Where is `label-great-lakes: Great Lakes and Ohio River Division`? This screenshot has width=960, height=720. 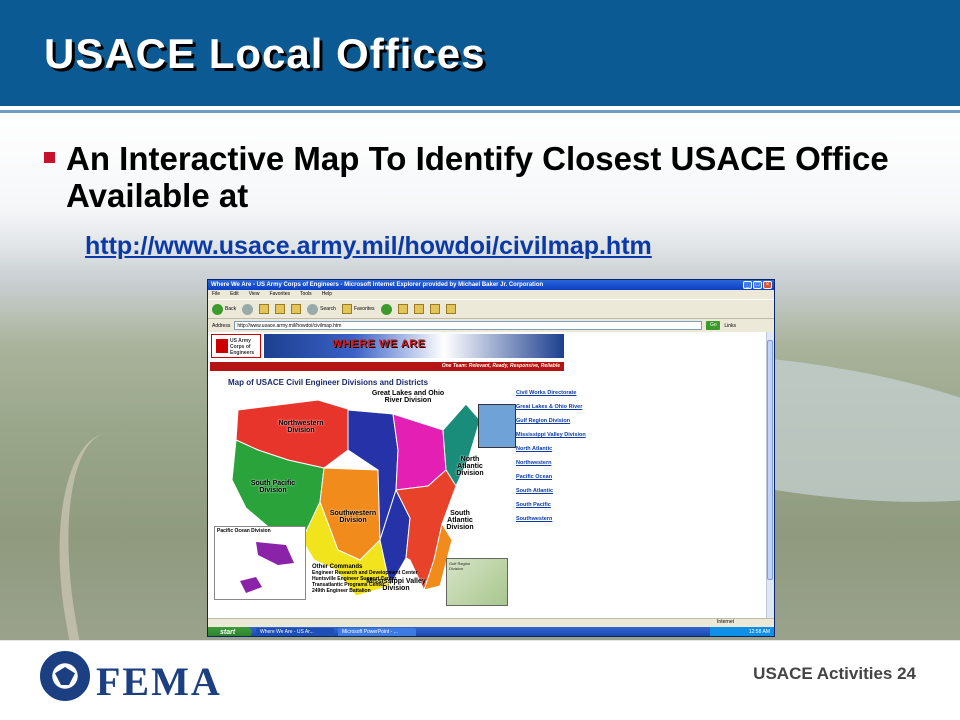 label-great-lakes: Great Lakes and Ohio River Division is located at coordinates (408, 397).